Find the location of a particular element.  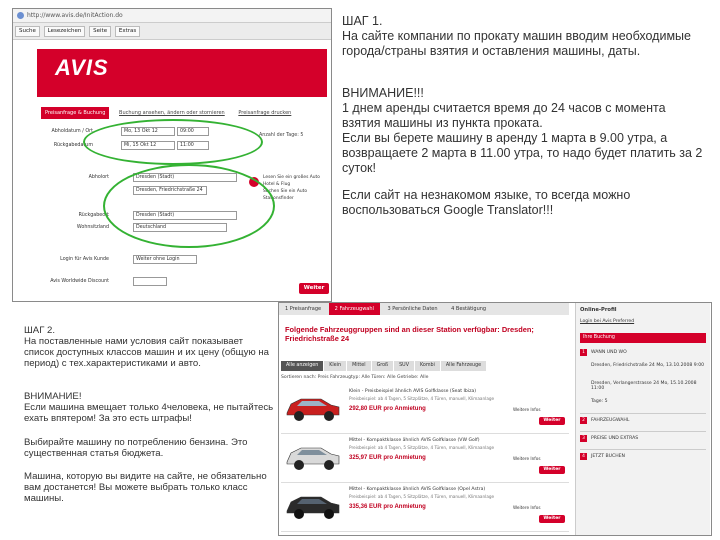

sidebar-title: Online-Profil is located at coordinates (598, 310).